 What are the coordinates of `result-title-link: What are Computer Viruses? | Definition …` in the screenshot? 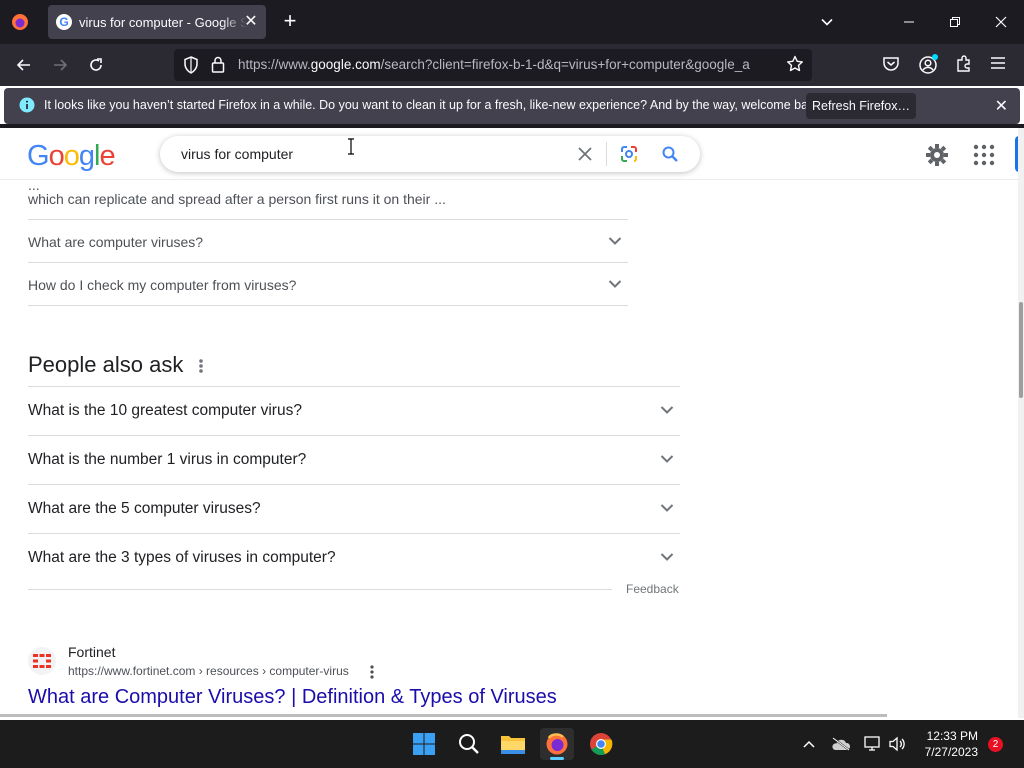 It's located at (292, 697).